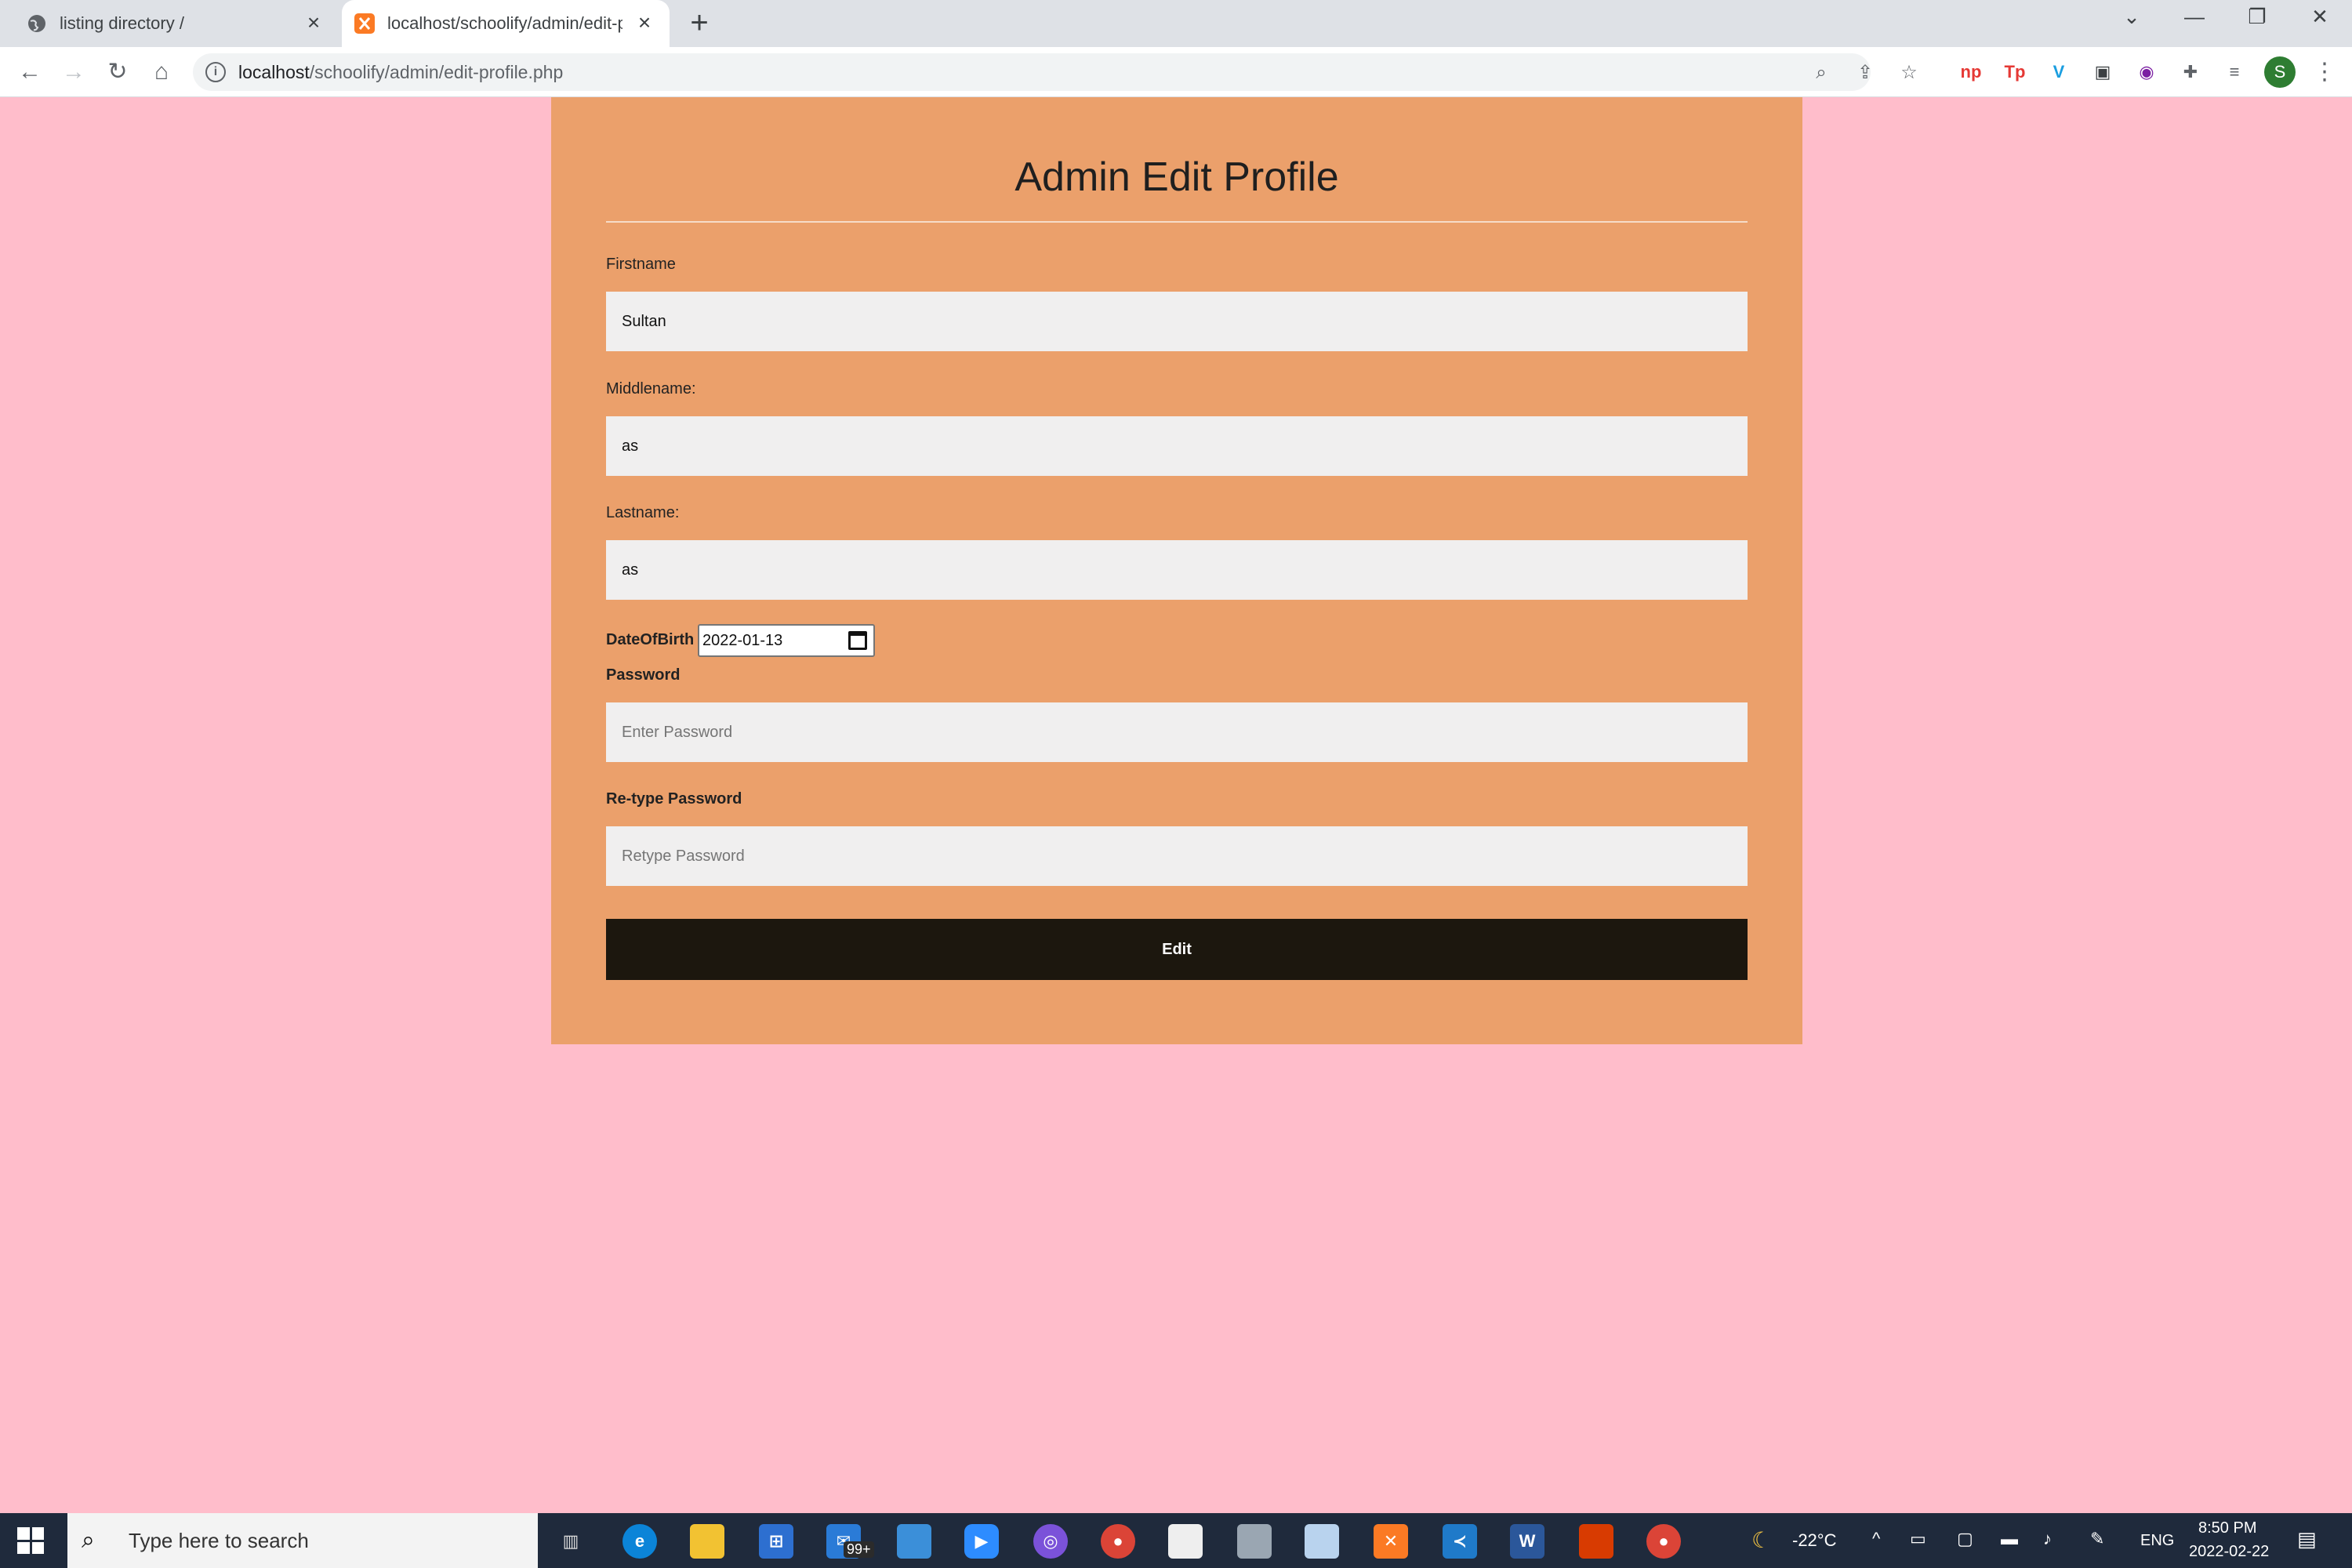  Describe the element at coordinates (219, 1540) in the screenshot. I see `taskbar-search-placeholder: Type here to search` at that location.